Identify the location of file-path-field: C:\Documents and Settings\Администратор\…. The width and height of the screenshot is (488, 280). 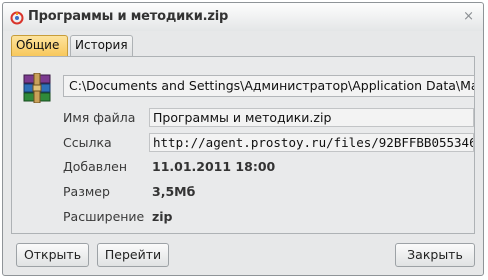
(269, 86).